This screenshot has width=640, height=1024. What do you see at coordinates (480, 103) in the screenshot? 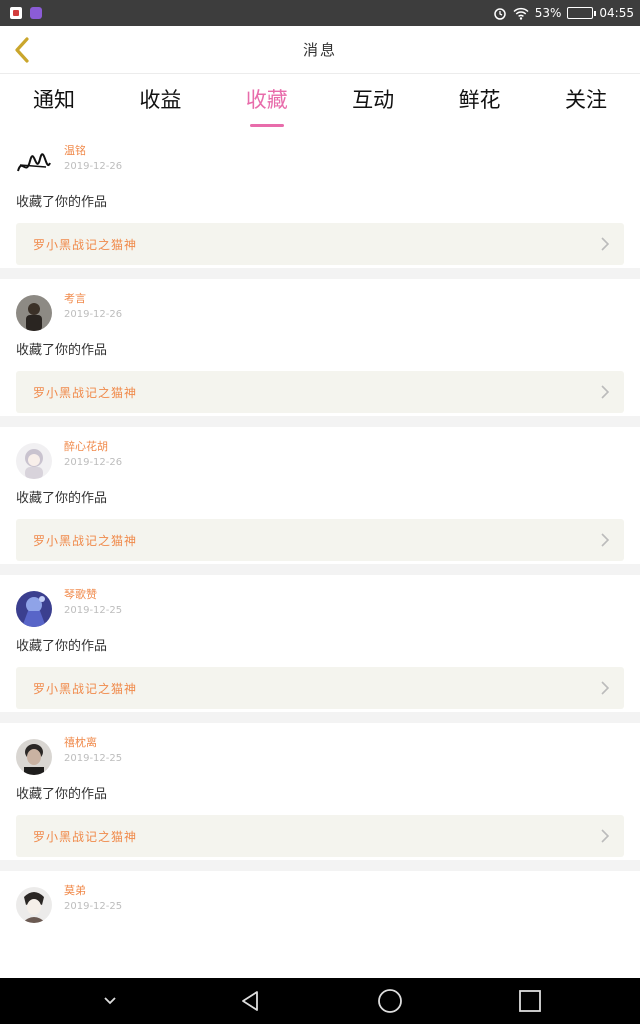
I see `tab-flowers: 鲜花` at bounding box center [480, 103].